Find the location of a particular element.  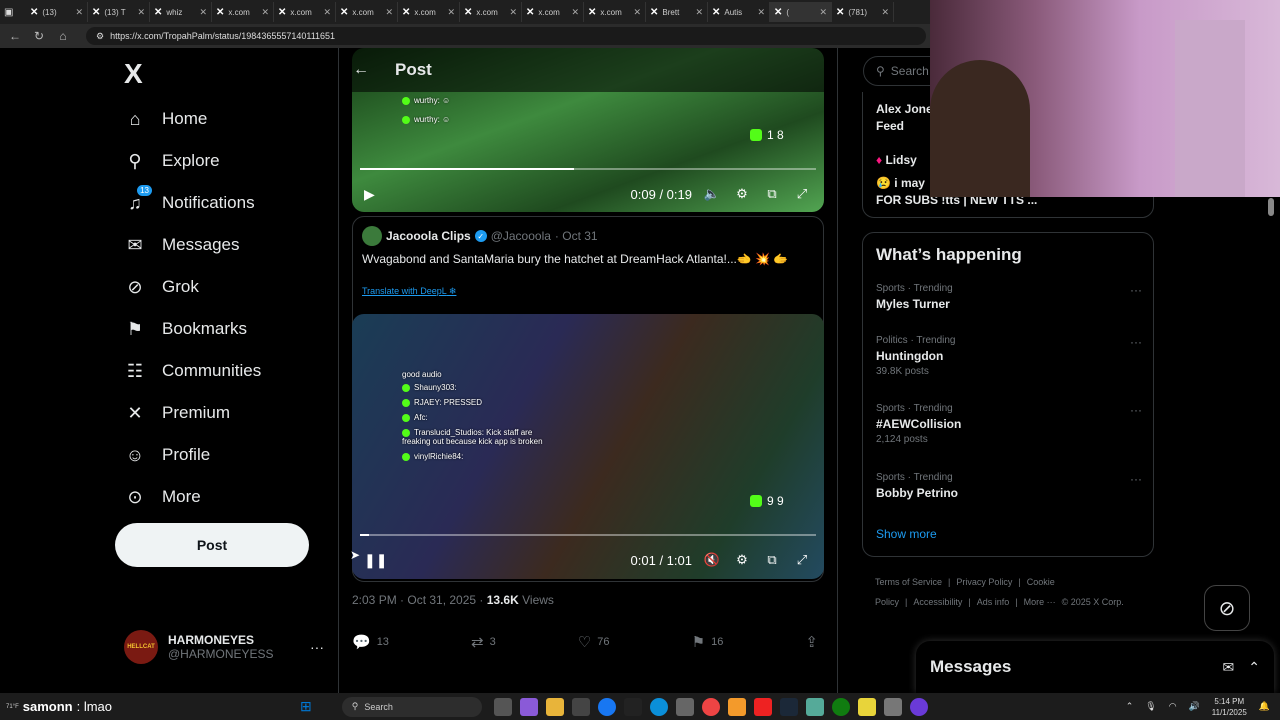

post-button: Post is located at coordinates (212, 545).